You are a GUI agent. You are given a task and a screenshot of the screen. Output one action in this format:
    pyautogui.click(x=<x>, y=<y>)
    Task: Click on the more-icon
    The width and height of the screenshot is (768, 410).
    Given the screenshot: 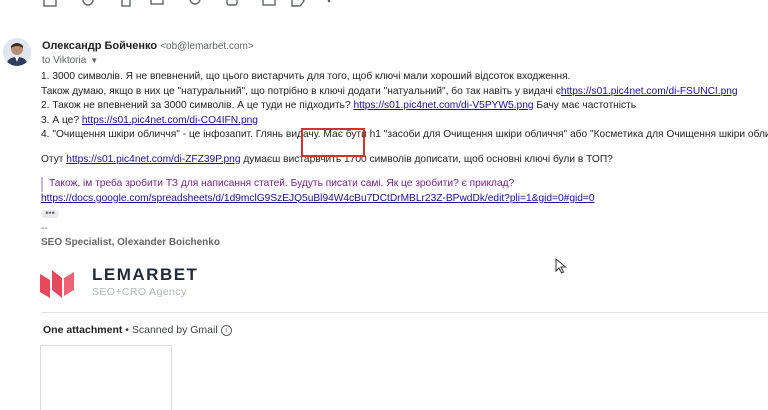 What is the action you would take?
    pyautogui.click(x=329, y=4)
    